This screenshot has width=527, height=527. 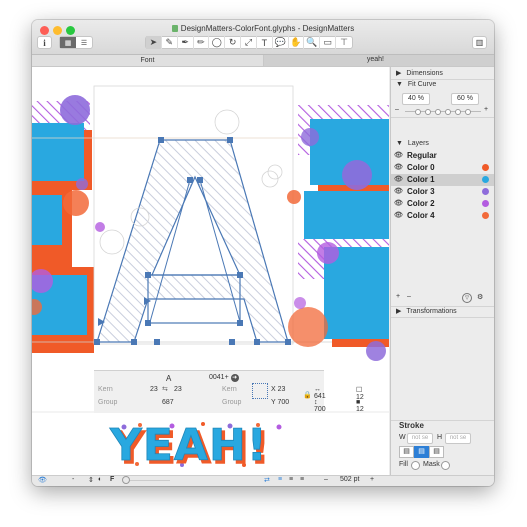 What do you see at coordinates (44, 42) in the screenshot?
I see `info-button: i` at bounding box center [44, 42].